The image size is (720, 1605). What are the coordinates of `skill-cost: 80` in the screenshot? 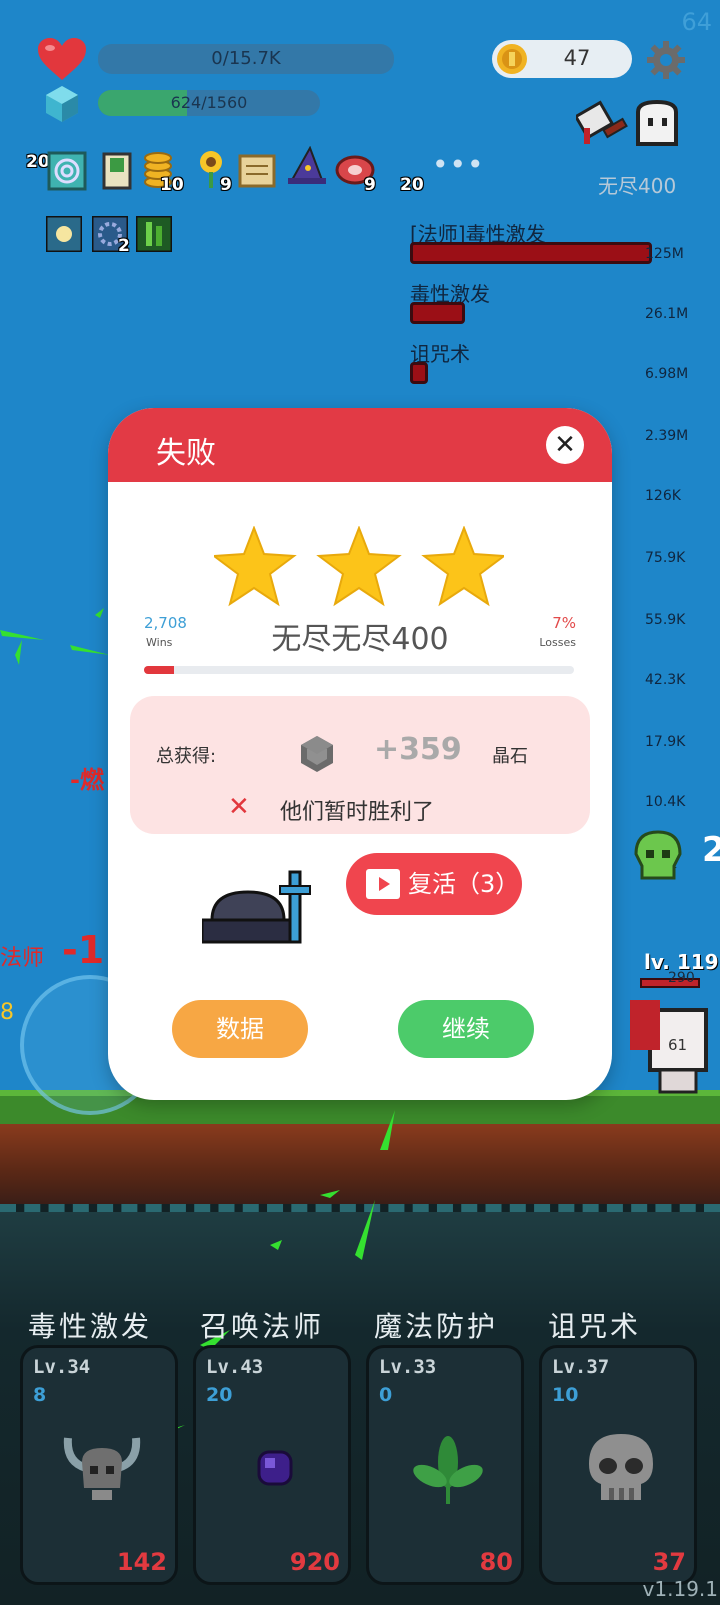 It's located at (496, 1562).